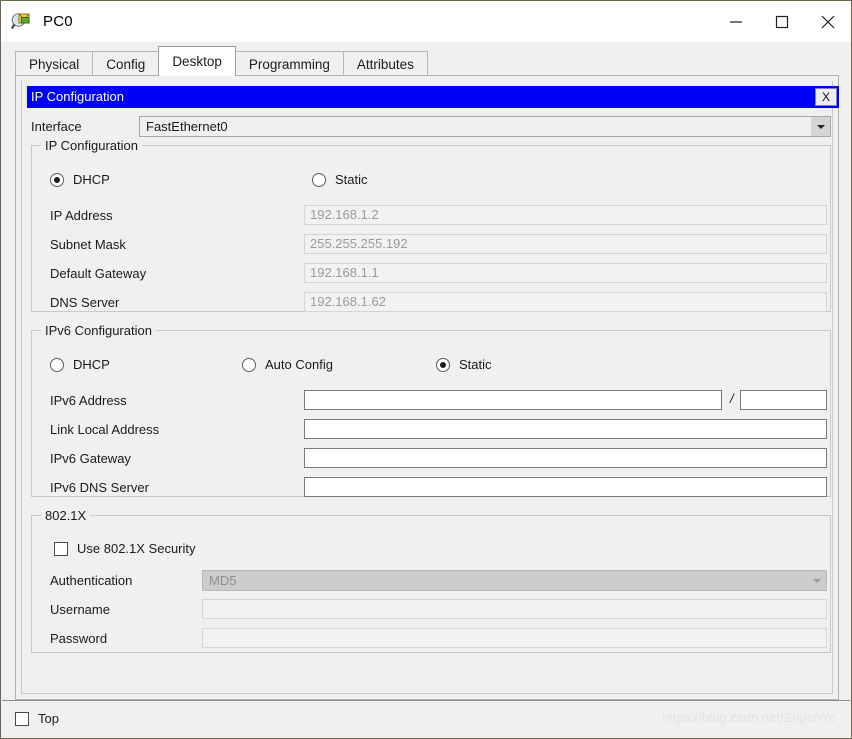 The height and width of the screenshot is (739, 852). I want to click on tab-attributes: Attributes, so click(385, 63).